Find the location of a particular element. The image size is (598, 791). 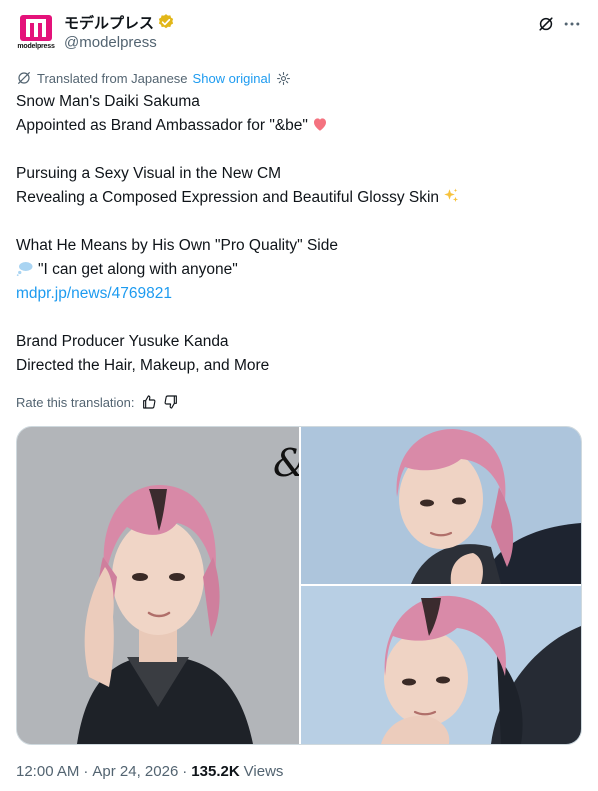

name-row: モデルプレス is located at coordinates (119, 22).